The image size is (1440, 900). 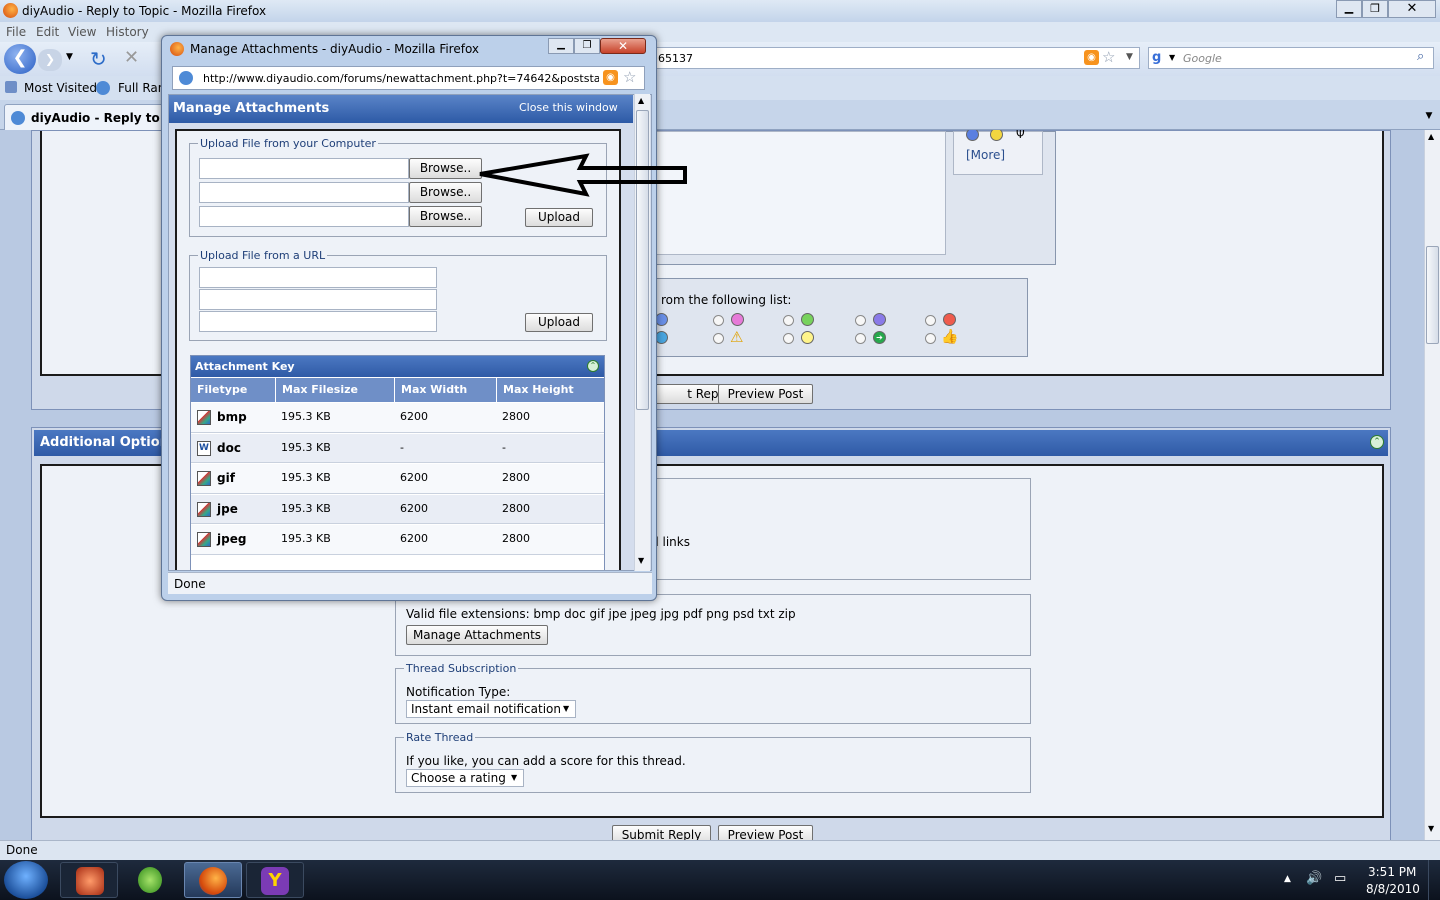 What do you see at coordinates (458, 692) in the screenshot?
I see `notification-type-label: Notification Type:` at bounding box center [458, 692].